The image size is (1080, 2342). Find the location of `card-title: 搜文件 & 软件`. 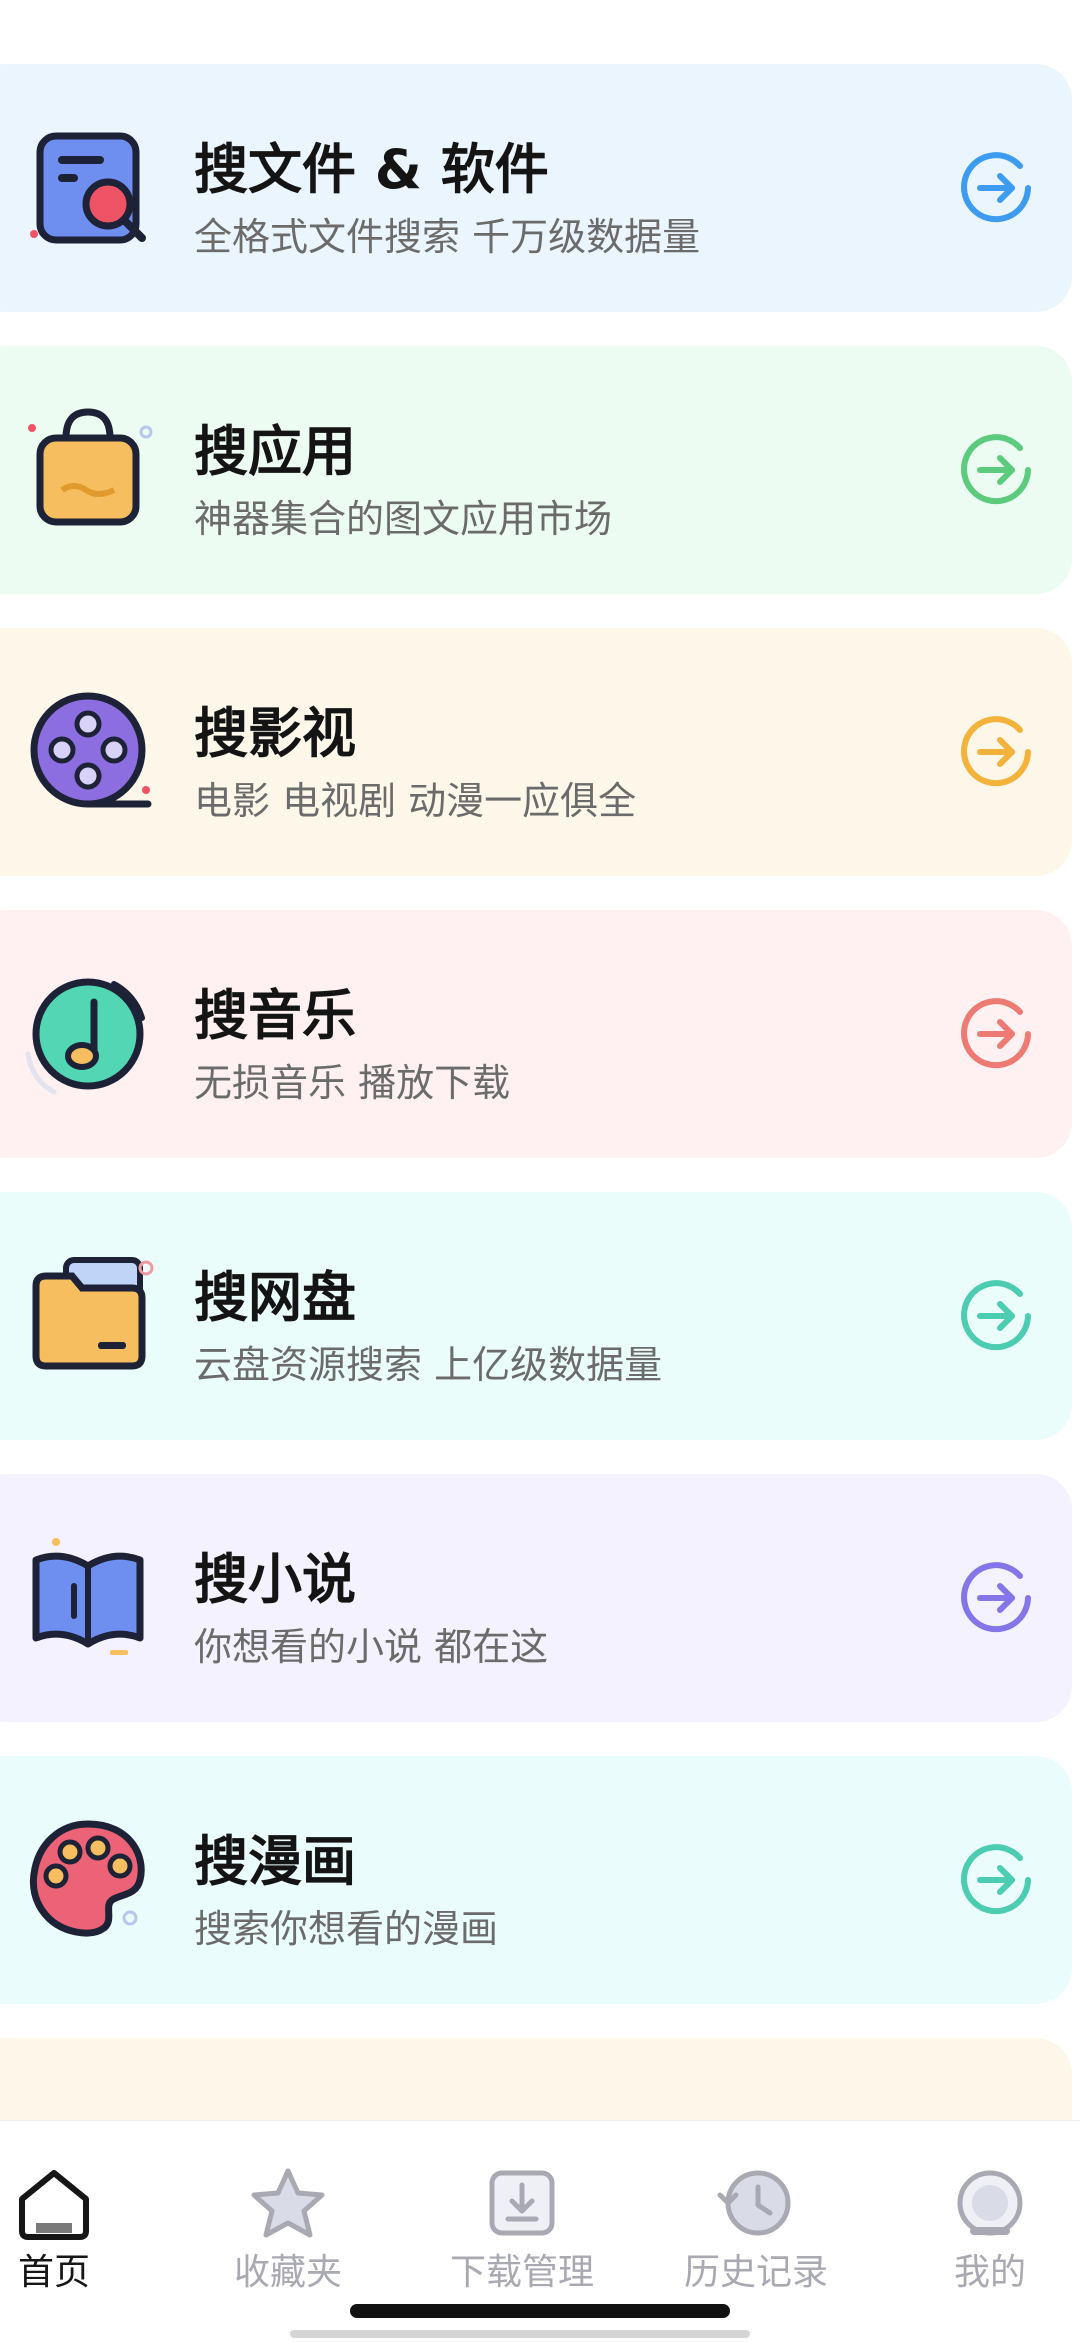

card-title: 搜文件 & 软件 is located at coordinates (371, 169).